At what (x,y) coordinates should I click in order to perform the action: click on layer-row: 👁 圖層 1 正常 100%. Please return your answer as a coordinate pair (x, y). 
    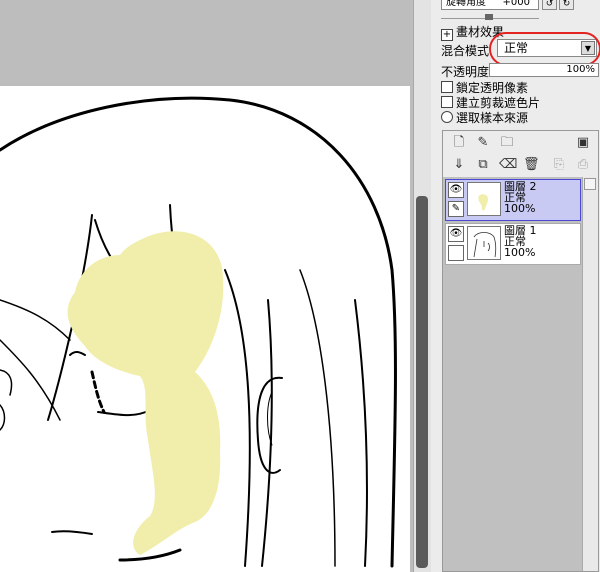
    Looking at the image, I should click on (513, 244).